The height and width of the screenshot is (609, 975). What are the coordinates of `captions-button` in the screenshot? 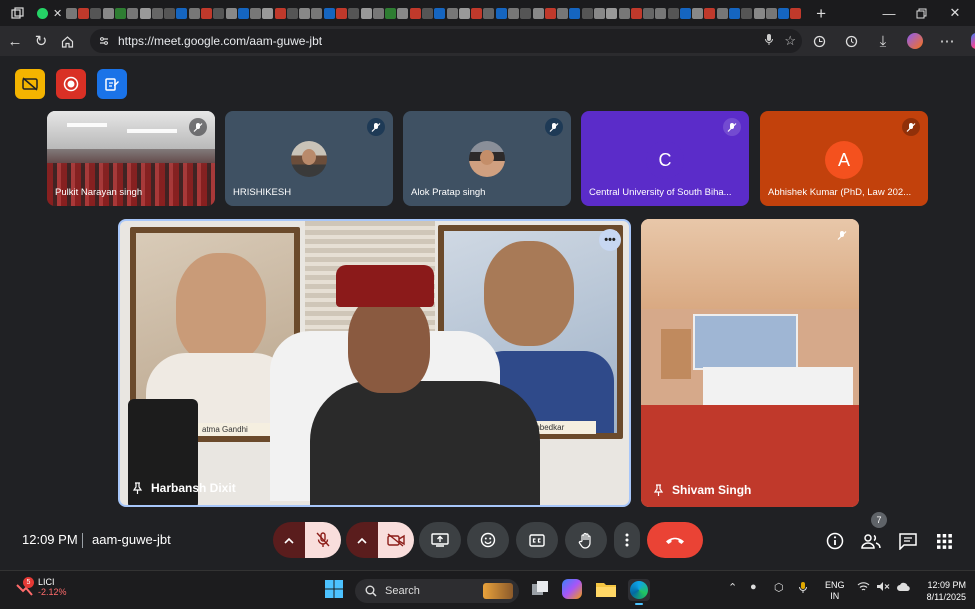 It's located at (537, 540).